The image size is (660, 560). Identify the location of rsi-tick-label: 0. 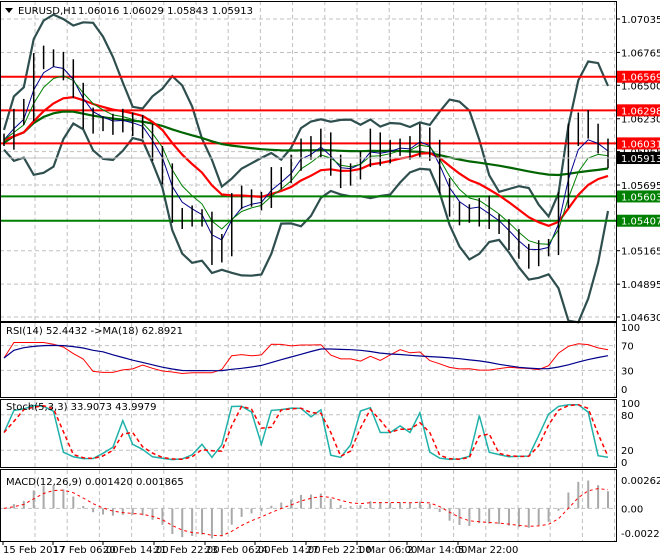
(624, 390).